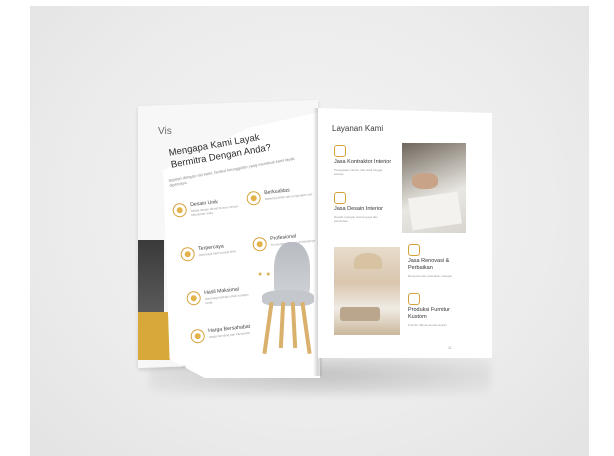 The image size is (614, 456). What do you see at coordinates (184, 367) in the screenshot?
I see `left-page-number: 10` at bounding box center [184, 367].